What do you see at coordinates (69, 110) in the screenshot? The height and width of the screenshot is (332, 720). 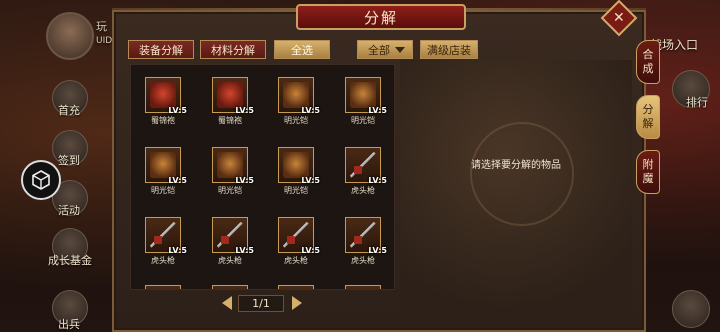 I see `first-recharge-label: 首充` at bounding box center [69, 110].